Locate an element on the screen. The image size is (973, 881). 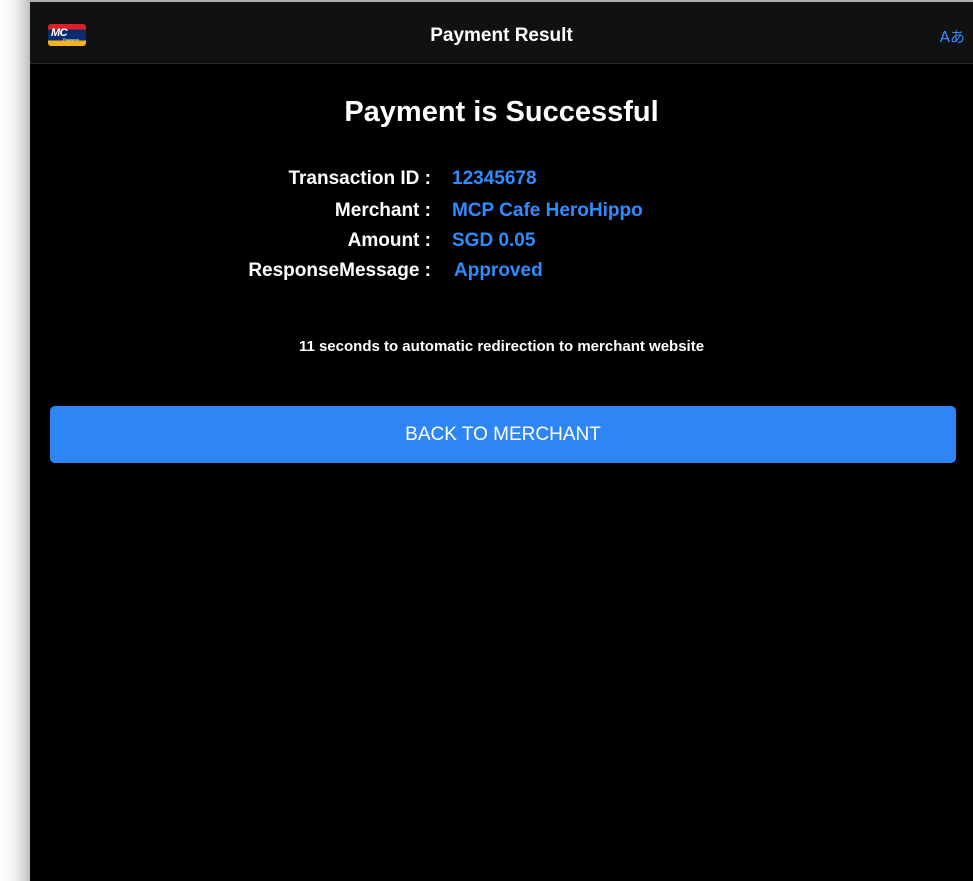
detail-row-response-message: ResponseMessage : Approved is located at coordinates (501, 275).